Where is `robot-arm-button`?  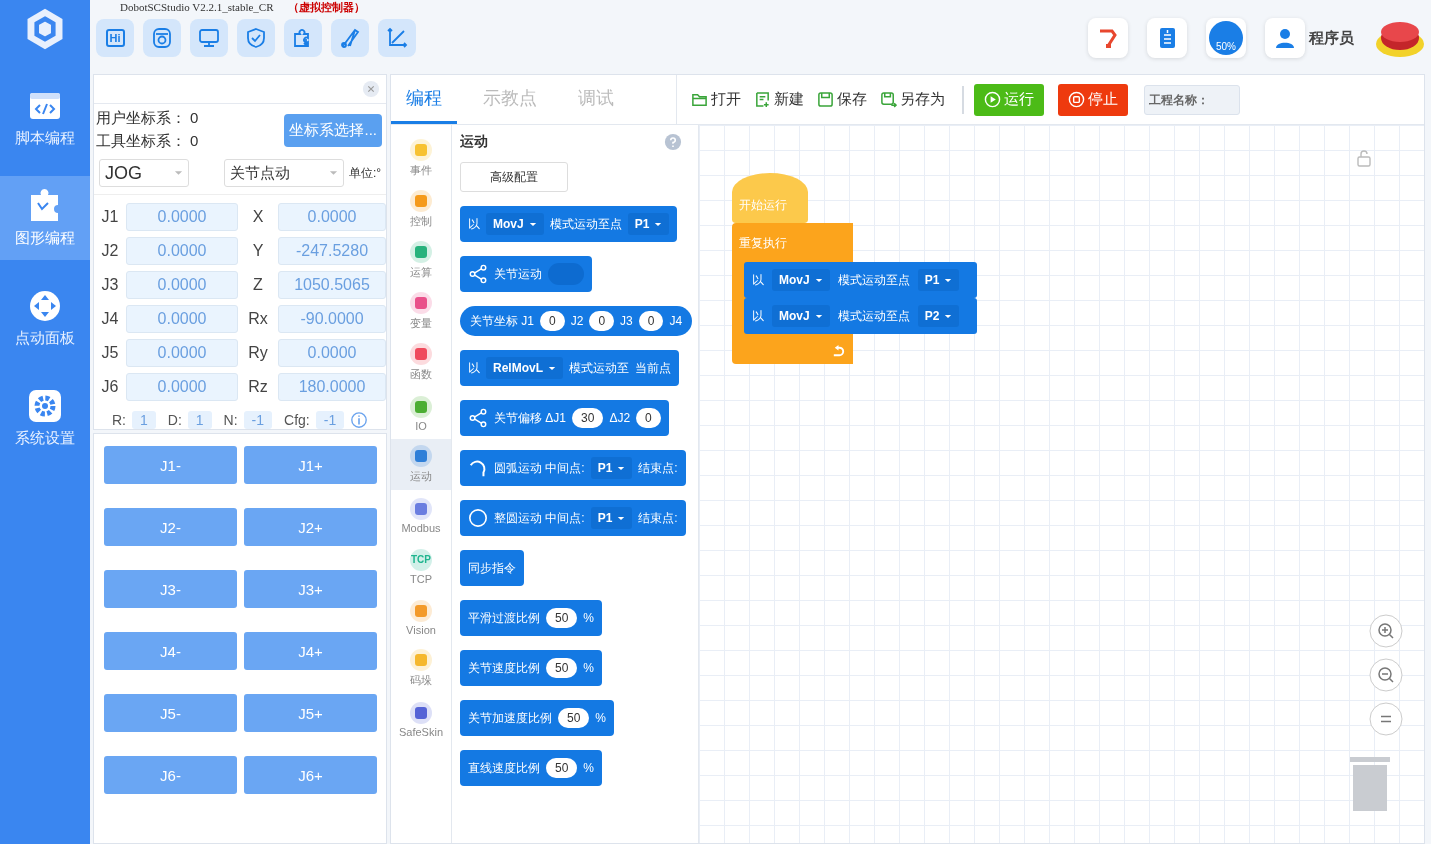
robot-arm-button is located at coordinates (1108, 38).